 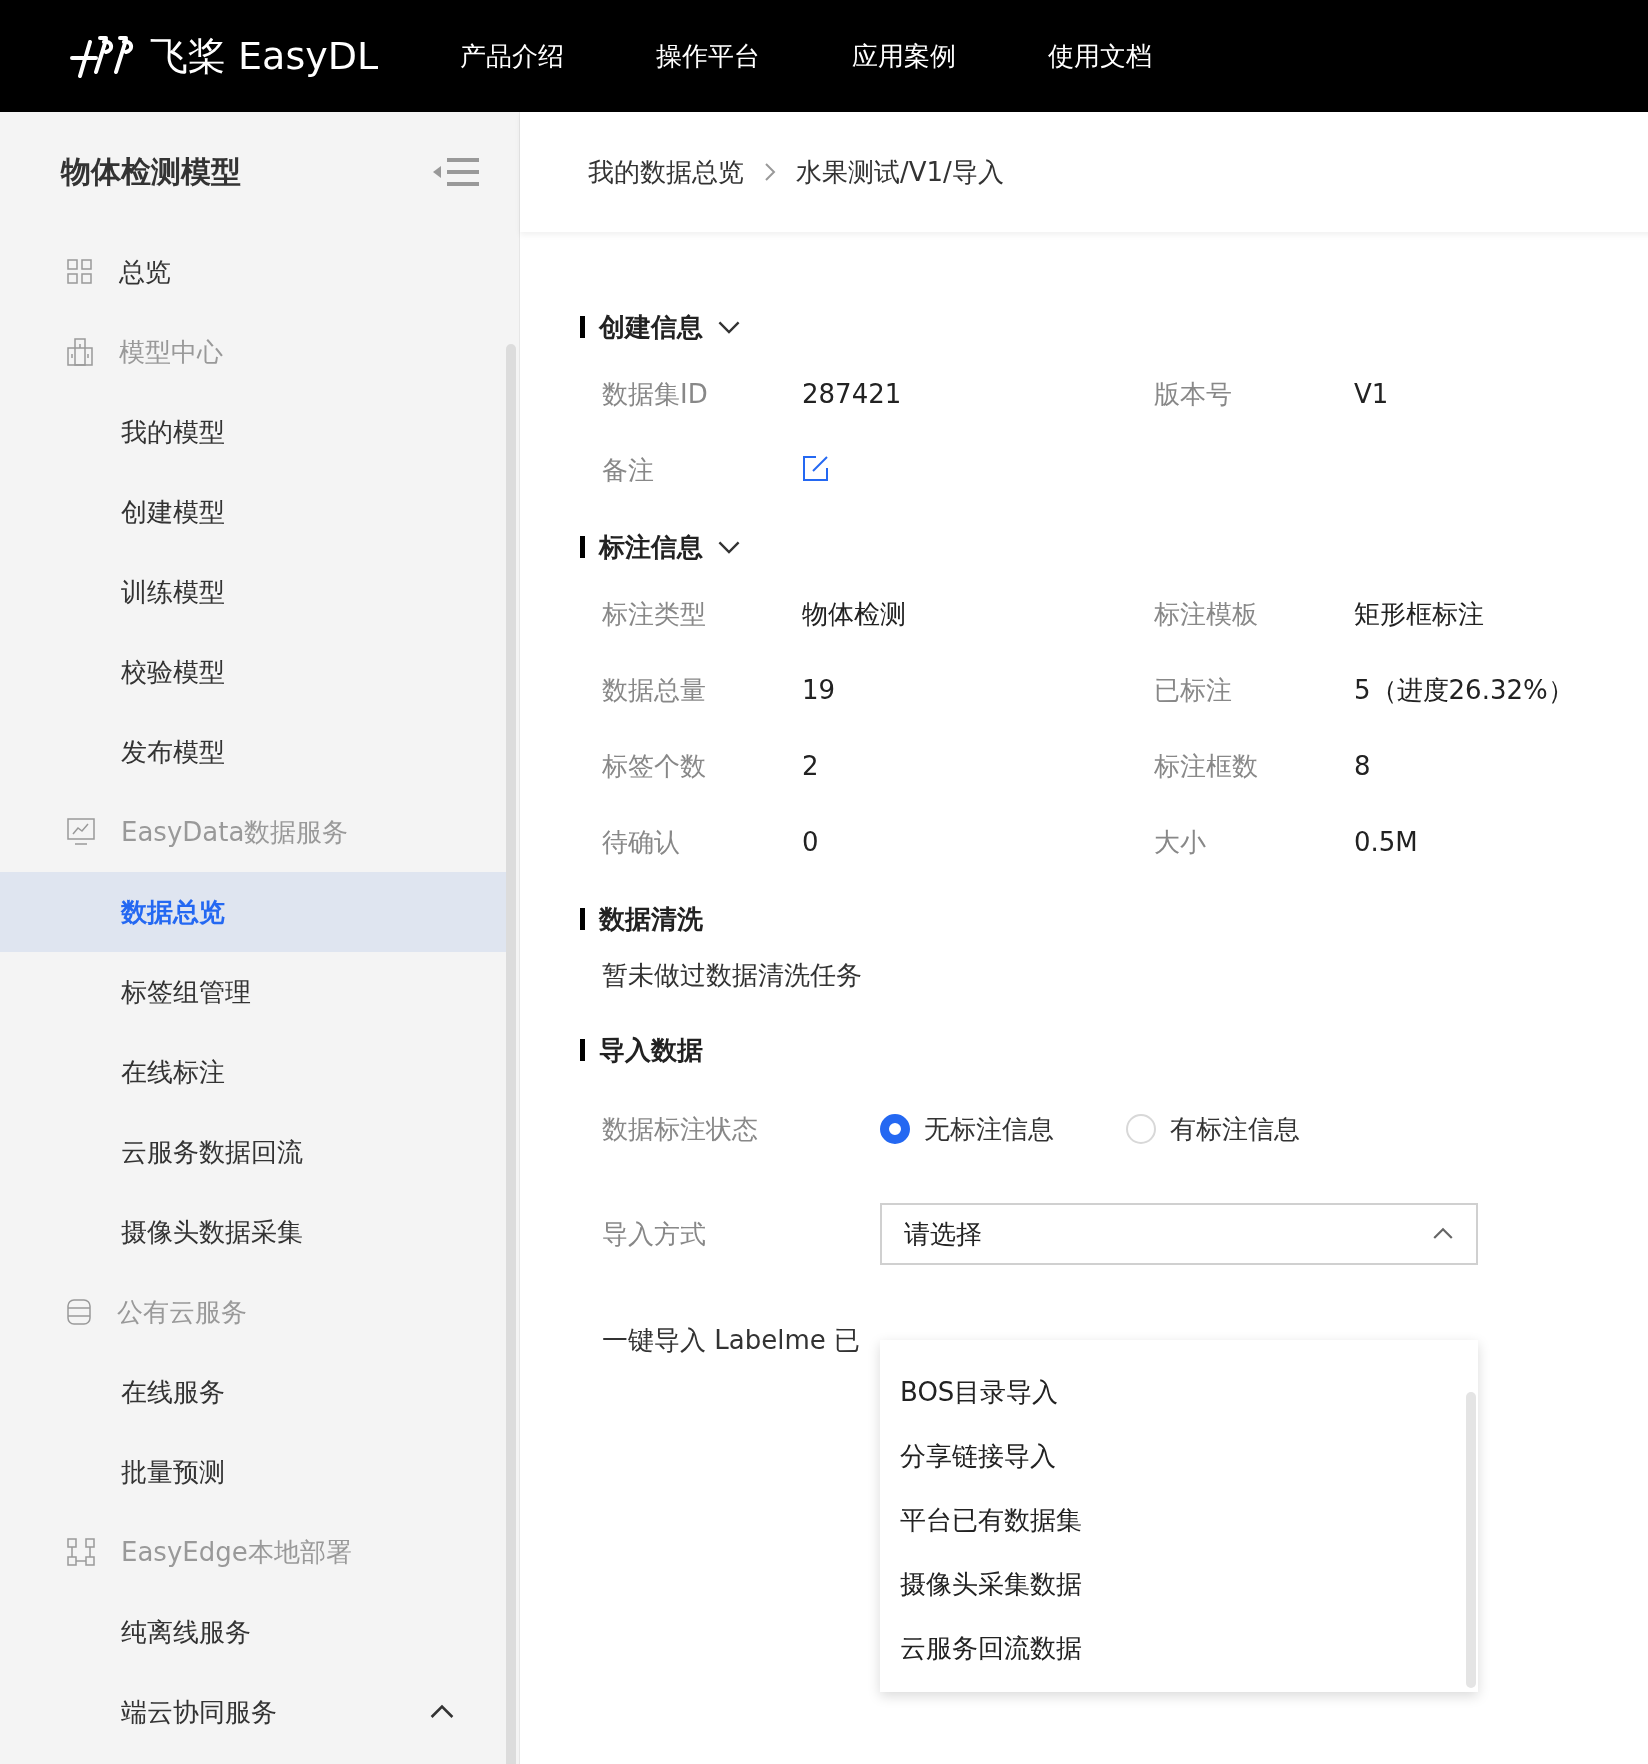 What do you see at coordinates (253, 1232) in the screenshot?
I see `sidebar-item: 摄像头数据采集` at bounding box center [253, 1232].